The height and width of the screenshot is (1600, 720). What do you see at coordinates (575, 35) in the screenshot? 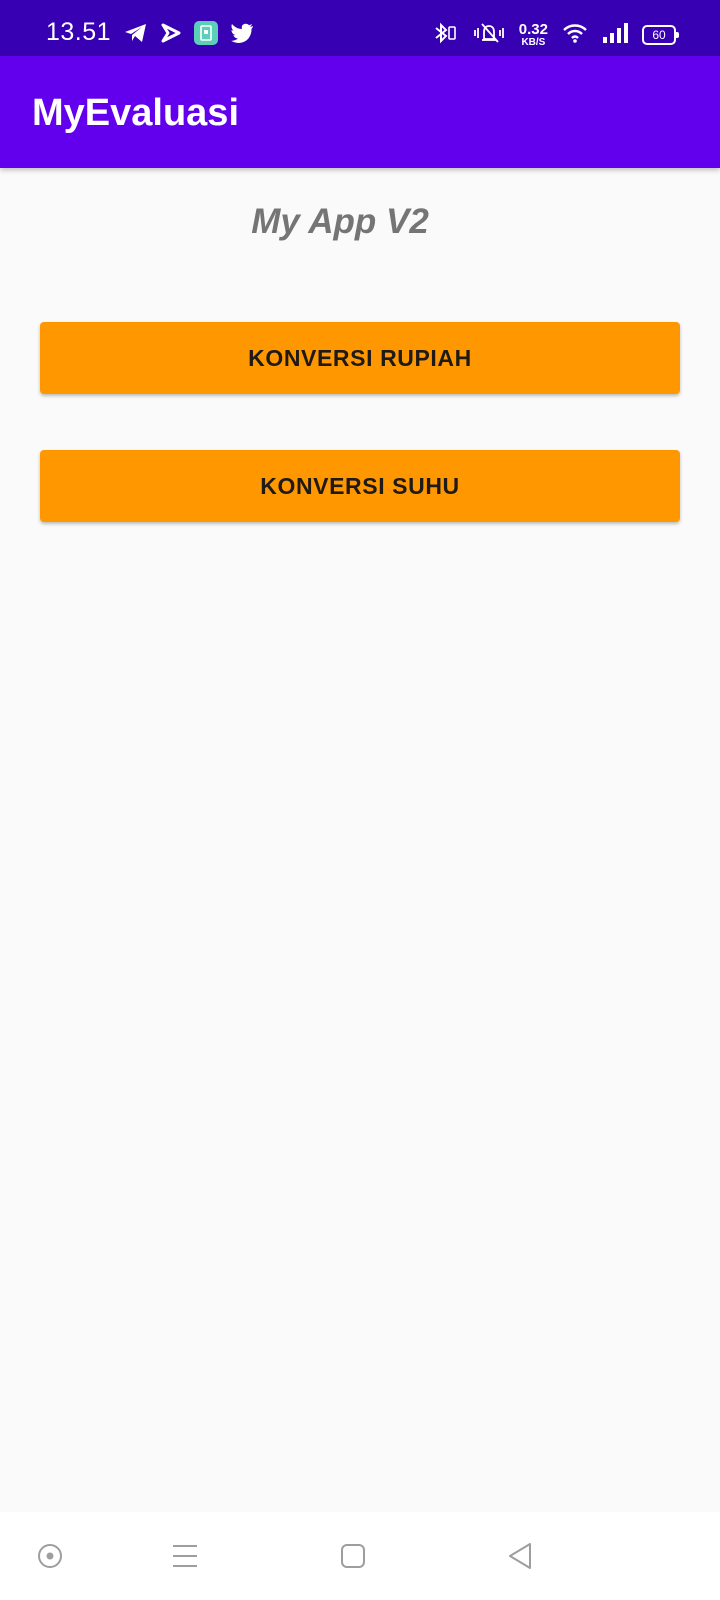
I see `wifi-icon` at bounding box center [575, 35].